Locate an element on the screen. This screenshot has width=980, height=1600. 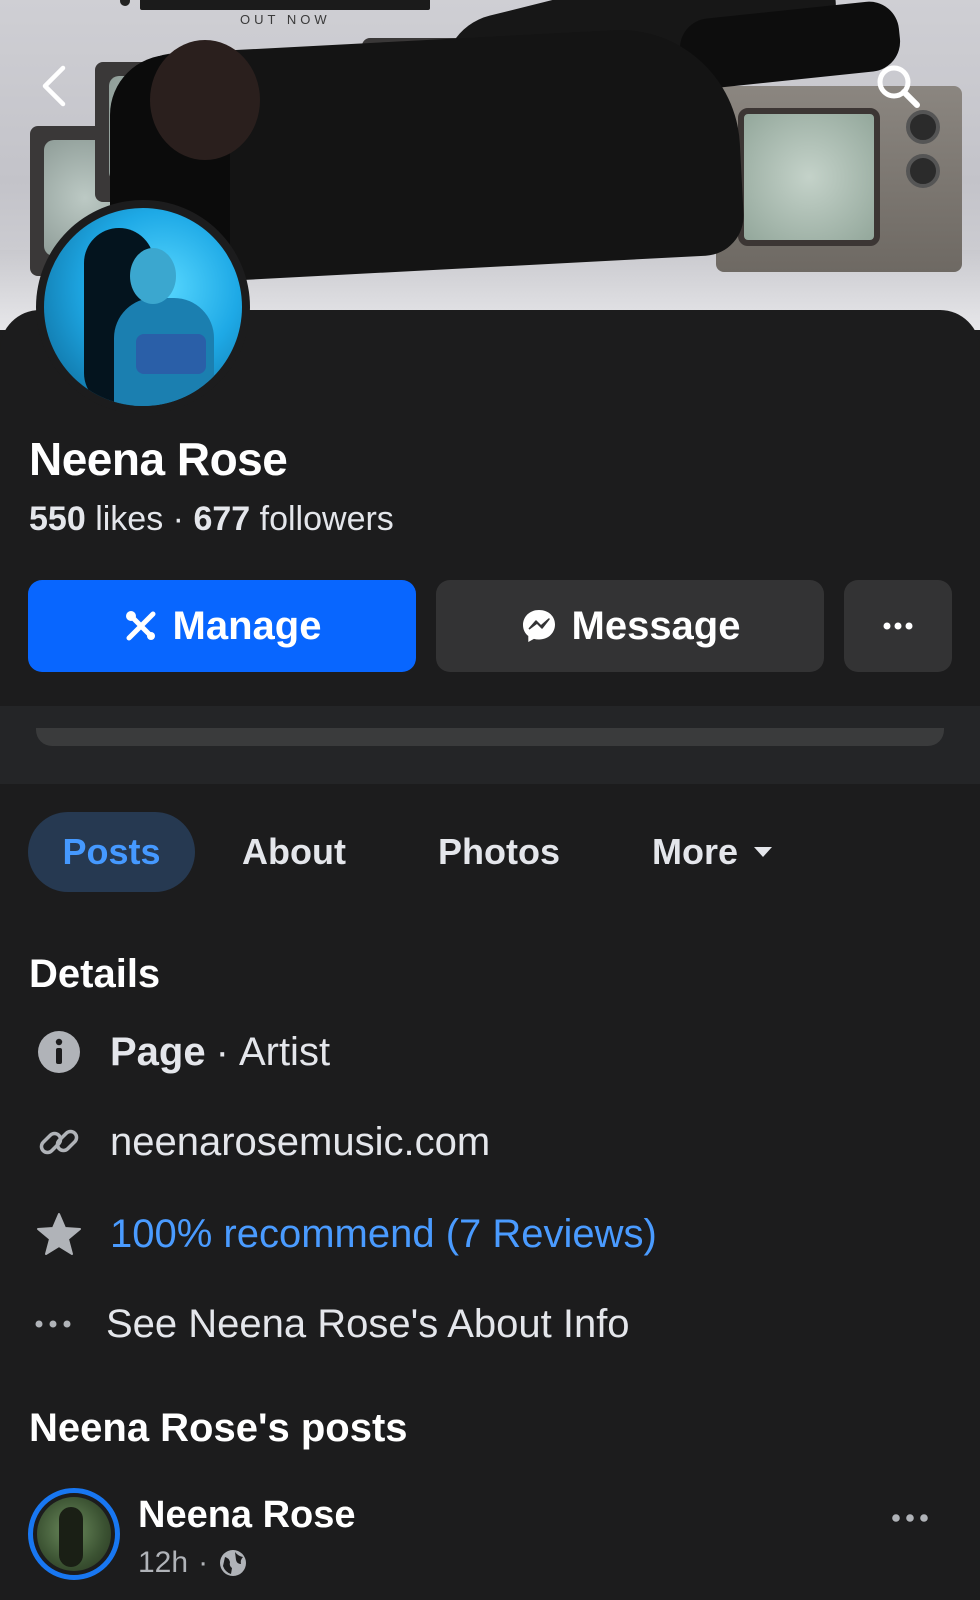
page-stats: 550 likes · 677 followers is located at coordinates (211, 519).